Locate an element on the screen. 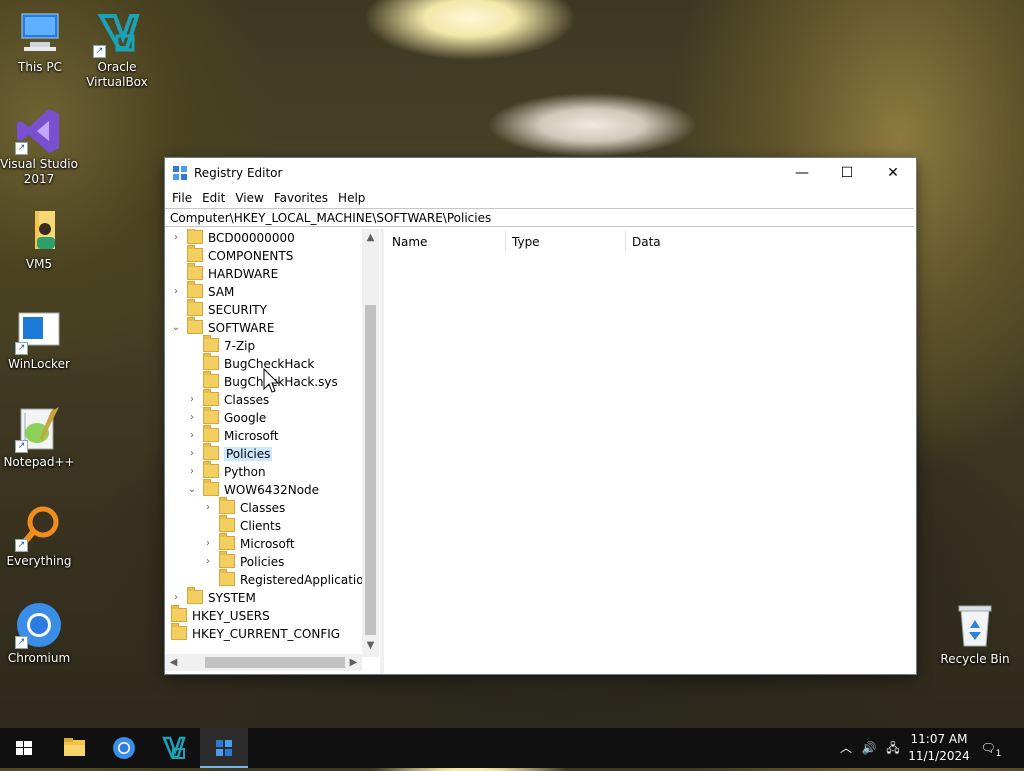  close-button: ✕ is located at coordinates (893, 173).